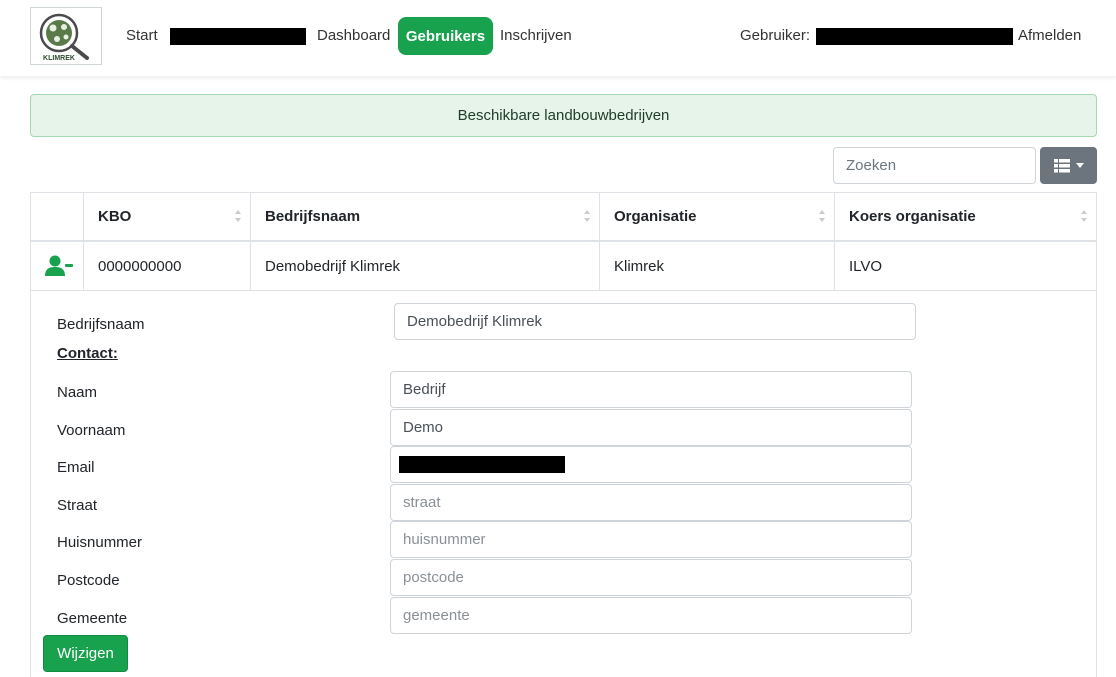 The image size is (1116, 677). Describe the element at coordinates (651, 389) in the screenshot. I see `last-name-field` at that location.